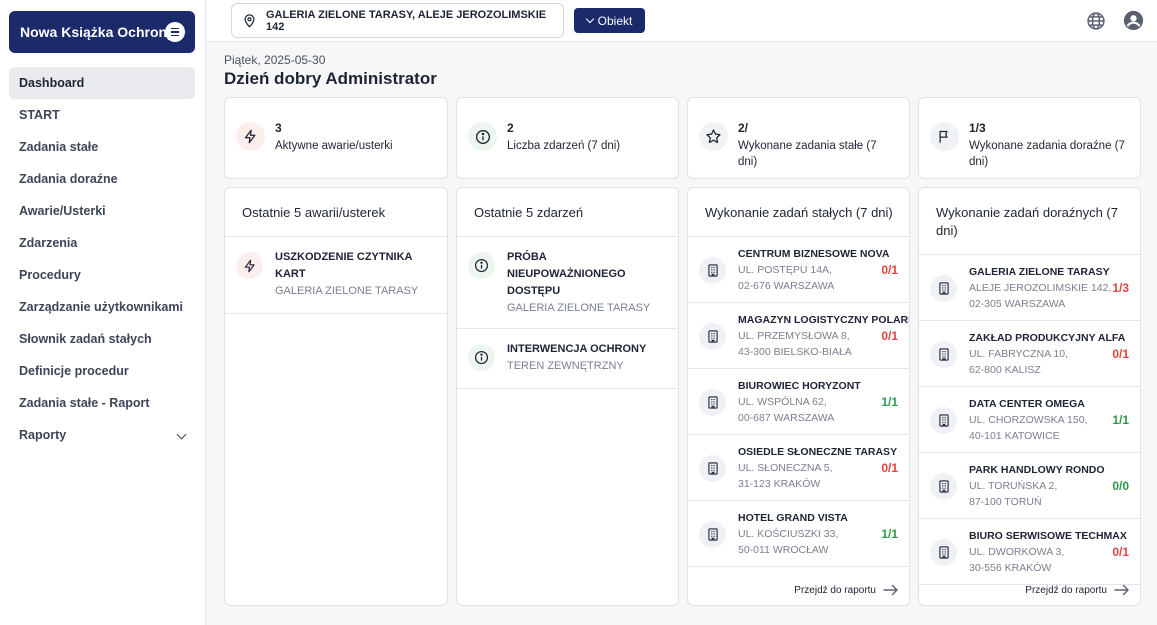 This screenshot has height=625, width=1157. I want to click on task-site-address-line2: 40-101 KATOWICE, so click(1014, 436).